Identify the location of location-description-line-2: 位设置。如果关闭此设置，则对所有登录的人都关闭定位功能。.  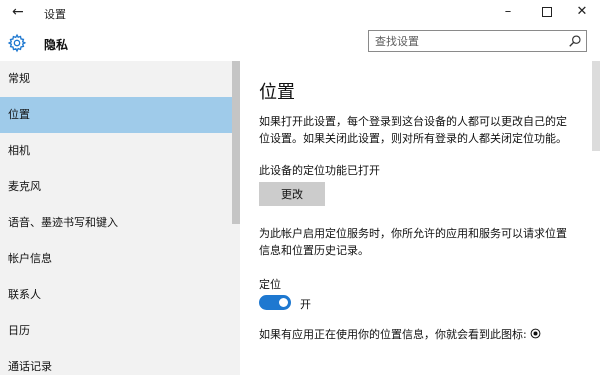
(413, 138).